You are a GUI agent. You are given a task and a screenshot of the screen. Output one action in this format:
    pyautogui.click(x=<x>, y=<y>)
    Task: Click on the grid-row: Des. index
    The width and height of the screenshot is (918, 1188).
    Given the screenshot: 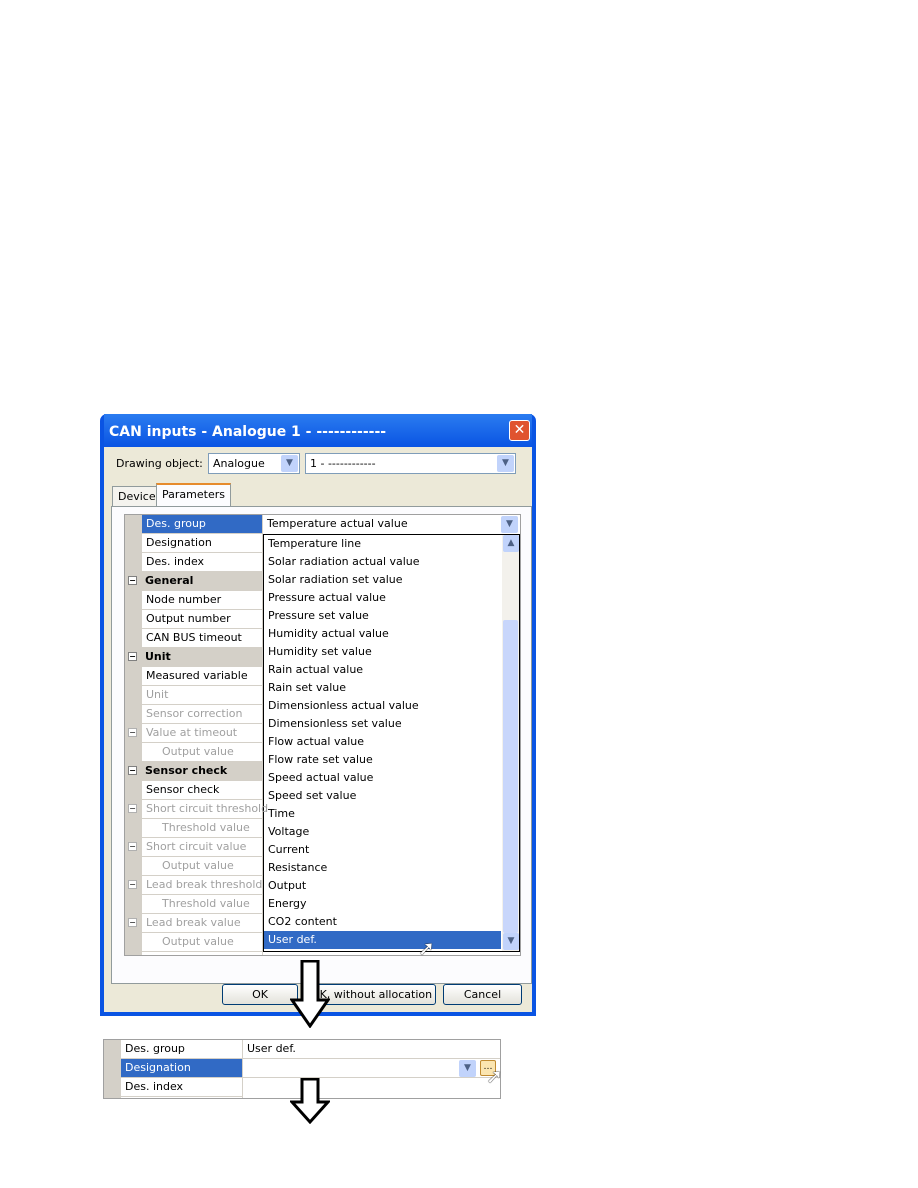 What is the action you would take?
    pyautogui.click(x=202, y=562)
    